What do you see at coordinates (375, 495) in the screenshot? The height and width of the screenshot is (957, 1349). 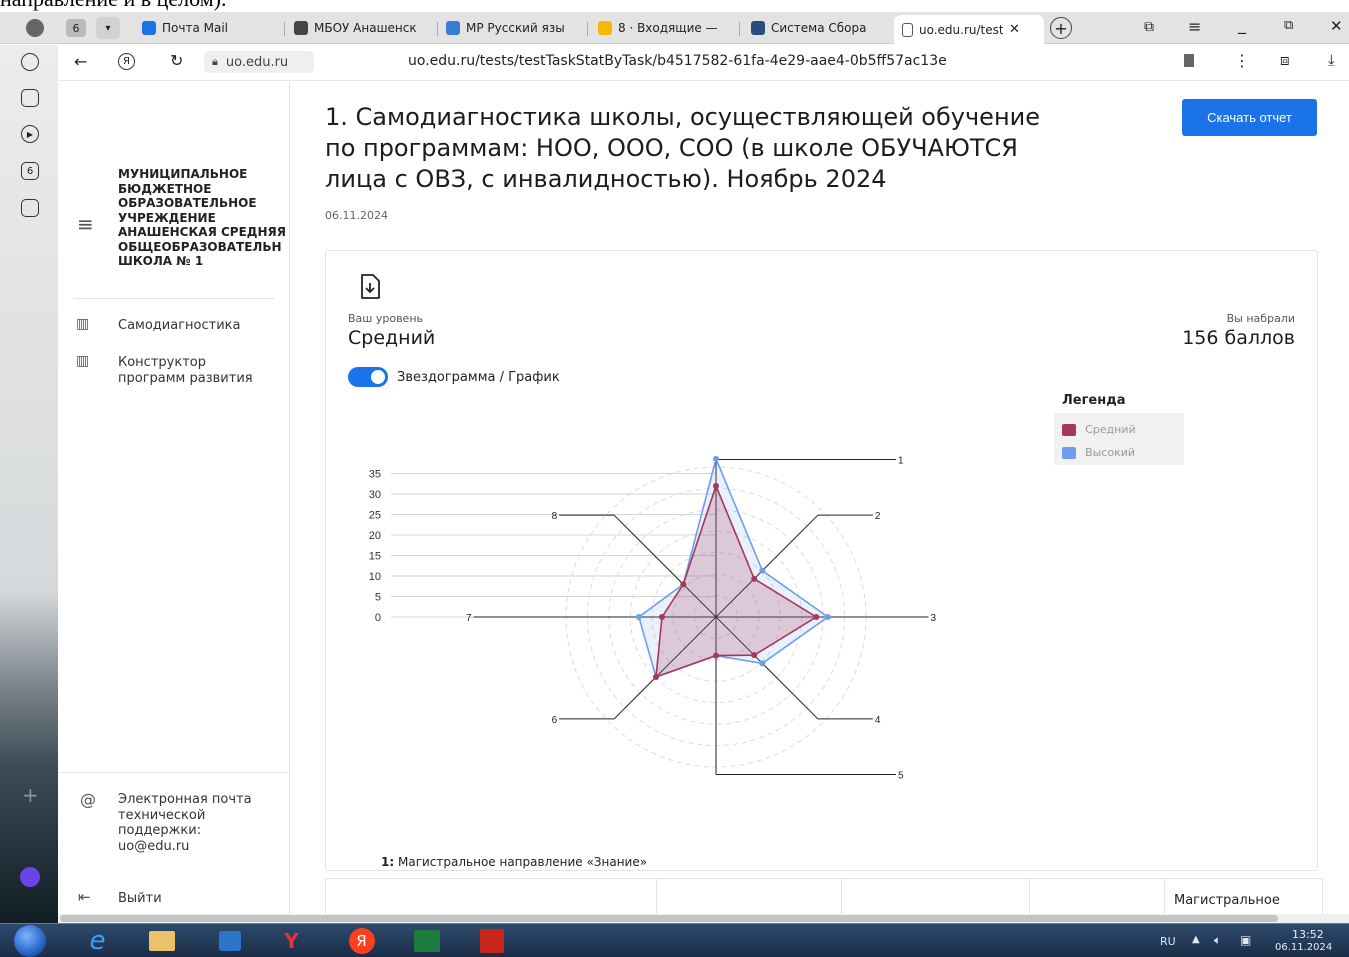 I see `scale-tick-label: 30` at bounding box center [375, 495].